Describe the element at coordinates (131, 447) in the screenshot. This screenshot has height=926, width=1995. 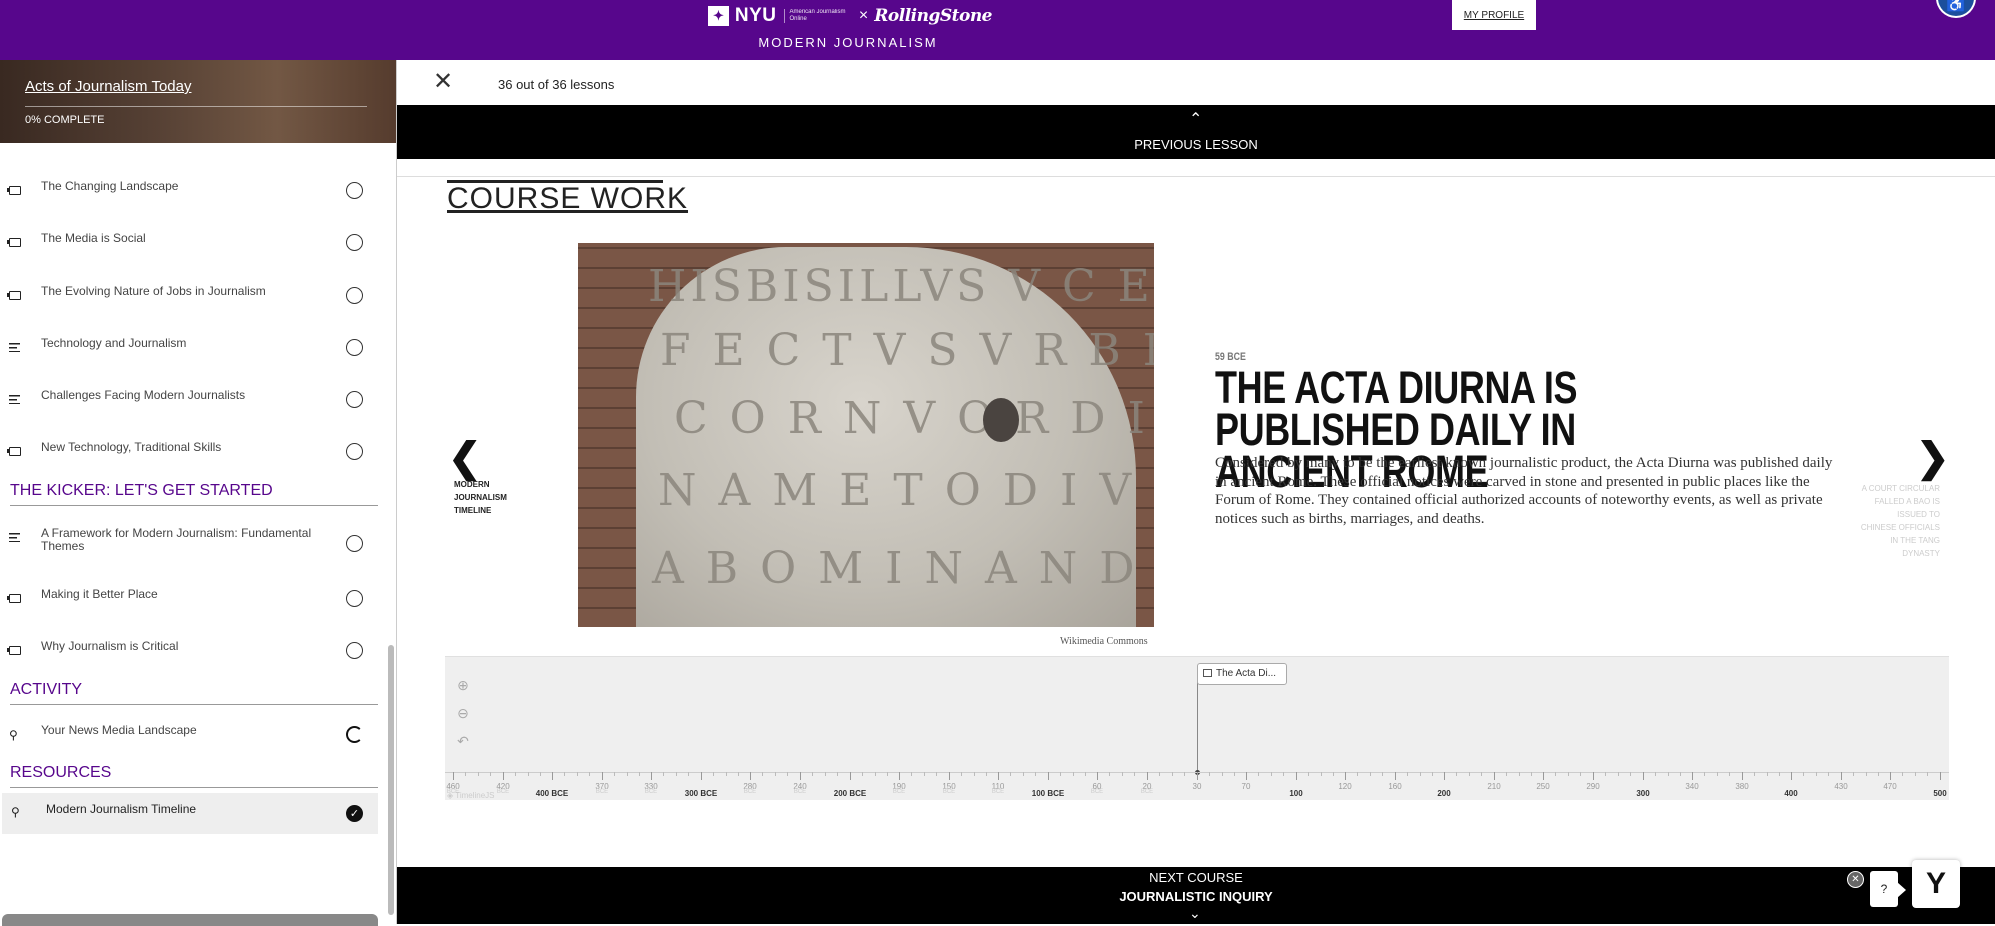
I see `lesson-label: New Technology, Traditional Skills` at that location.